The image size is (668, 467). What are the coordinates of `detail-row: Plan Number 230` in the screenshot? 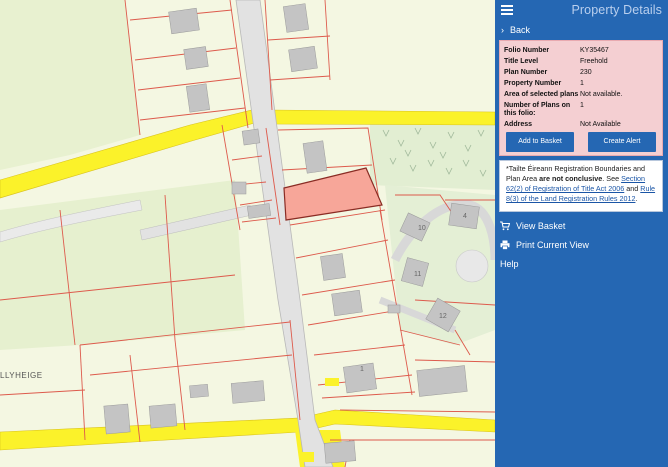 It's located at (548, 72).